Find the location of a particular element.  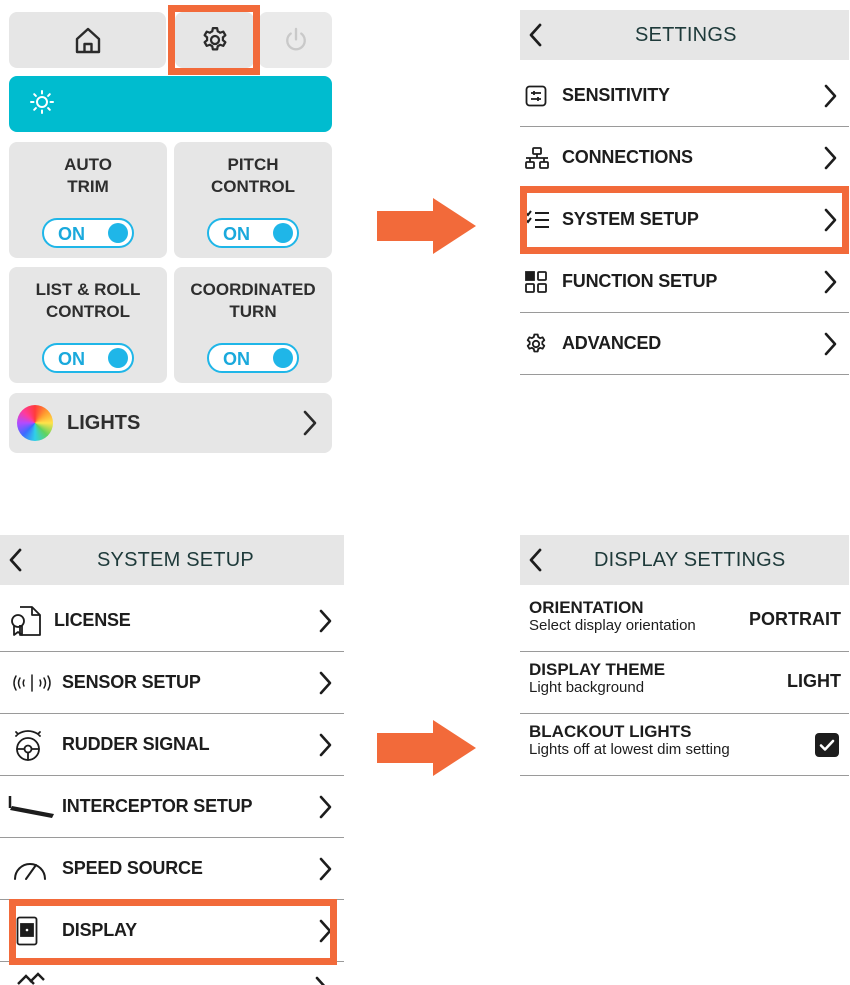

coordinated-turn-tile: COORDINATED TURN ON is located at coordinates (253, 325).